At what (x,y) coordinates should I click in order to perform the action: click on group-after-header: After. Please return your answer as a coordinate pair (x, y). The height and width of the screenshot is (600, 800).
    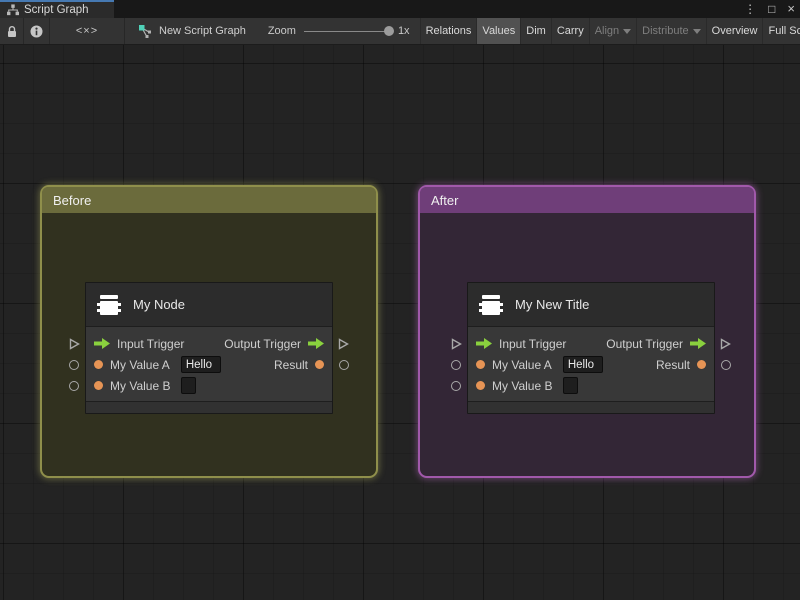
    Looking at the image, I should click on (587, 200).